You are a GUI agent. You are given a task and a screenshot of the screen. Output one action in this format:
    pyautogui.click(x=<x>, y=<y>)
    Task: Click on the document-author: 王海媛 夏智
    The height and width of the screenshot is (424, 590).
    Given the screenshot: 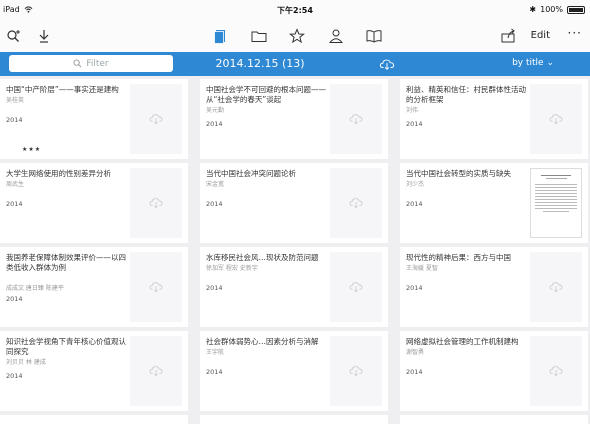 What is the action you would take?
    pyautogui.click(x=422, y=268)
    